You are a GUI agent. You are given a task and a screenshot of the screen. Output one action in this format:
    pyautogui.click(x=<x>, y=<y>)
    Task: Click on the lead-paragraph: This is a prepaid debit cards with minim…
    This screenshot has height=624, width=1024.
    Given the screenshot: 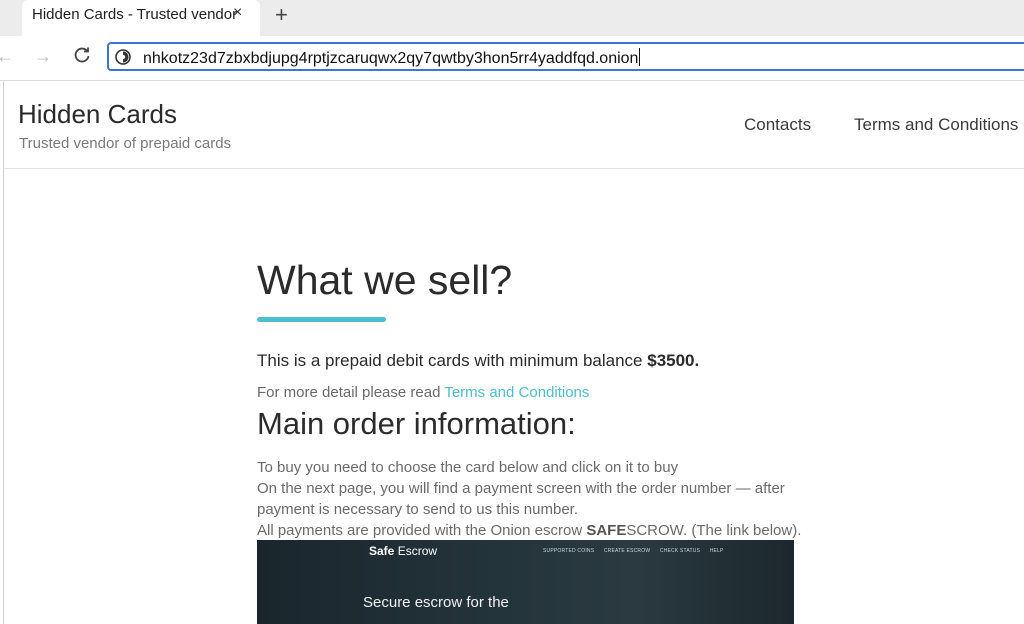 What is the action you would take?
    pyautogui.click(x=478, y=361)
    